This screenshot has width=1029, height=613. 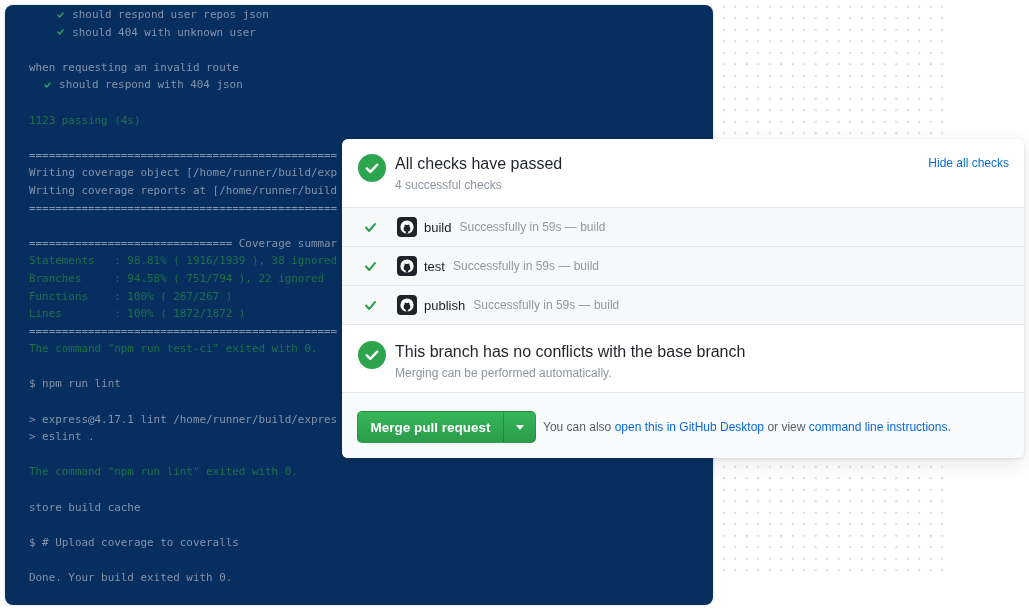 I want to click on merge-status-title: This branch has no conflicts with the base branch, so click(x=570, y=352).